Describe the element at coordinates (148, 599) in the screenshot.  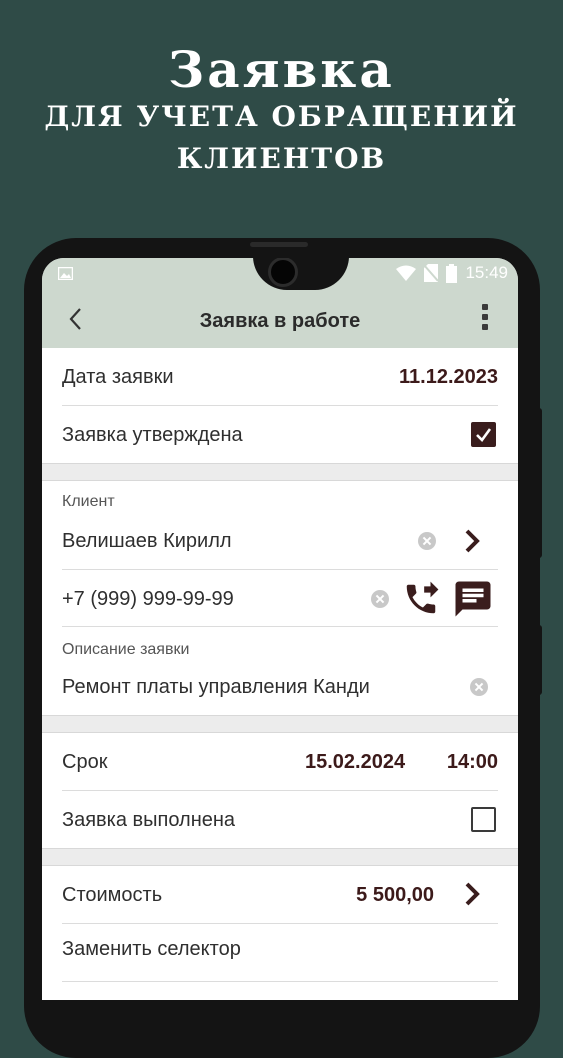
I see `phone-value: +7 (999) 999-99-99` at that location.